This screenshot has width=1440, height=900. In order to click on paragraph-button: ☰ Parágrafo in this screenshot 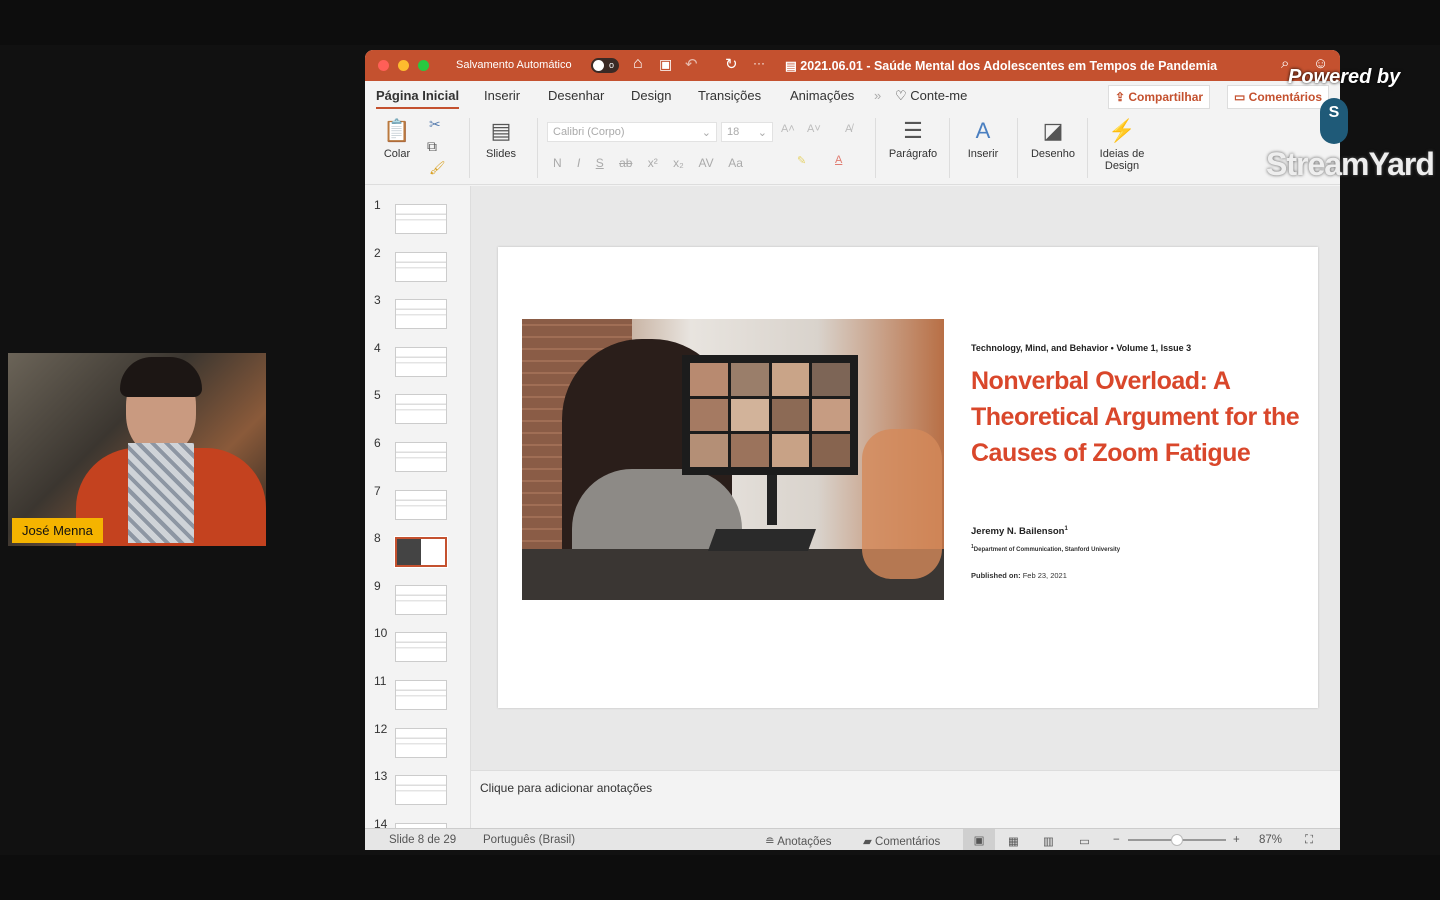, I will do `click(913, 139)`.